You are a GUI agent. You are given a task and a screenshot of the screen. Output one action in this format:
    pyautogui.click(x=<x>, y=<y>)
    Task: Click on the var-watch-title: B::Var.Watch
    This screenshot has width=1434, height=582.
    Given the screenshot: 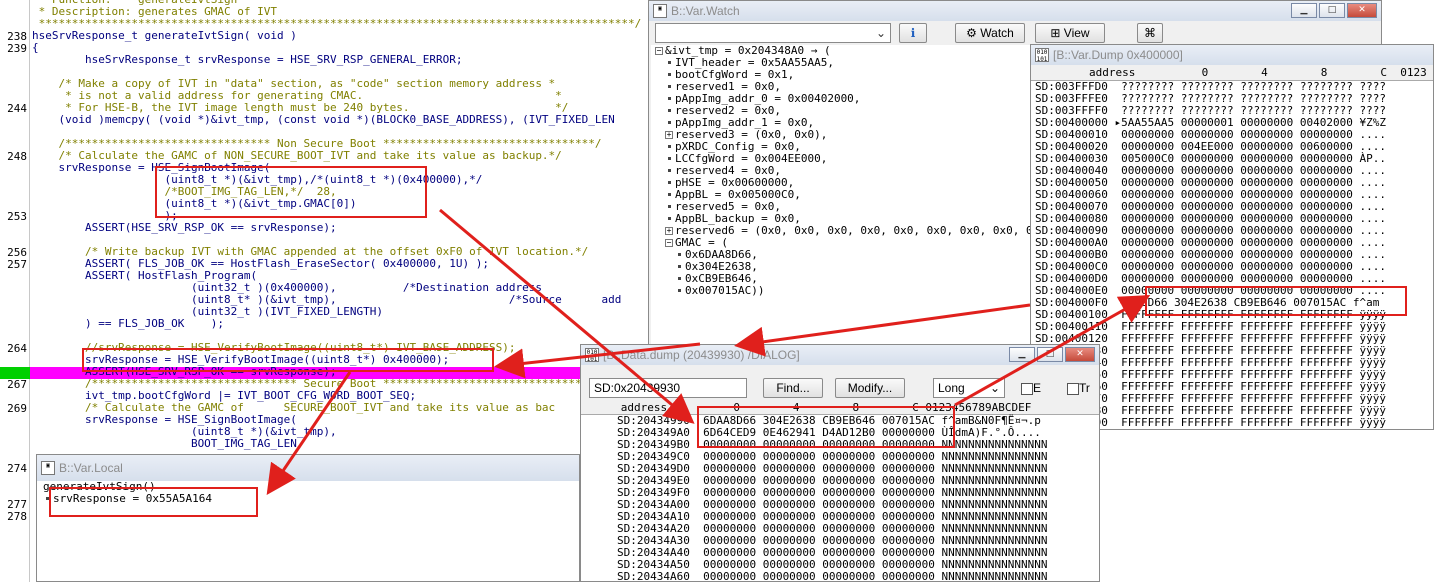 What is the action you would take?
    pyautogui.click(x=705, y=11)
    